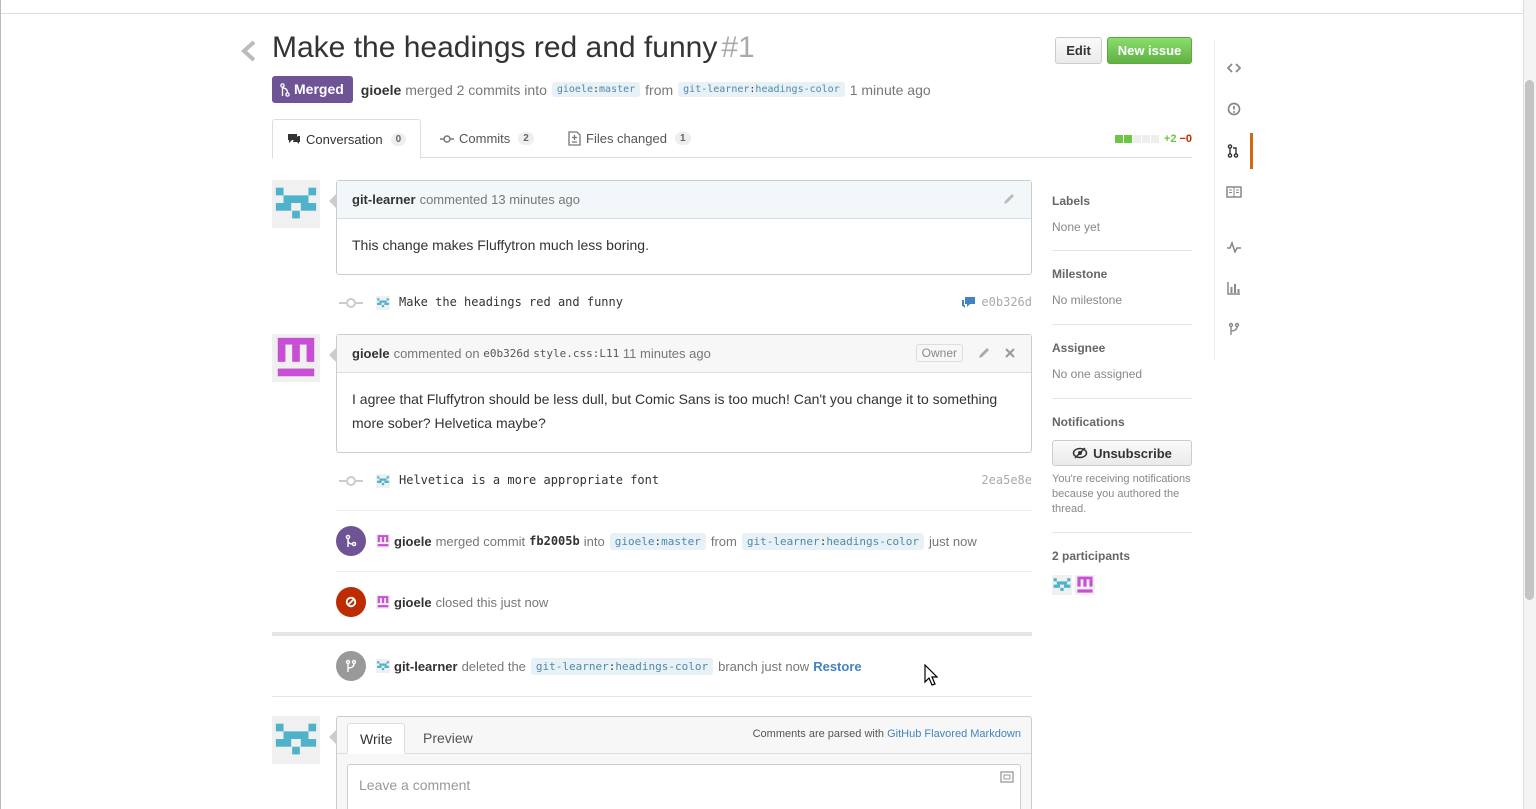  Describe the element at coordinates (873, 541) in the screenshot. I see `head-branch: headings-color` at that location.